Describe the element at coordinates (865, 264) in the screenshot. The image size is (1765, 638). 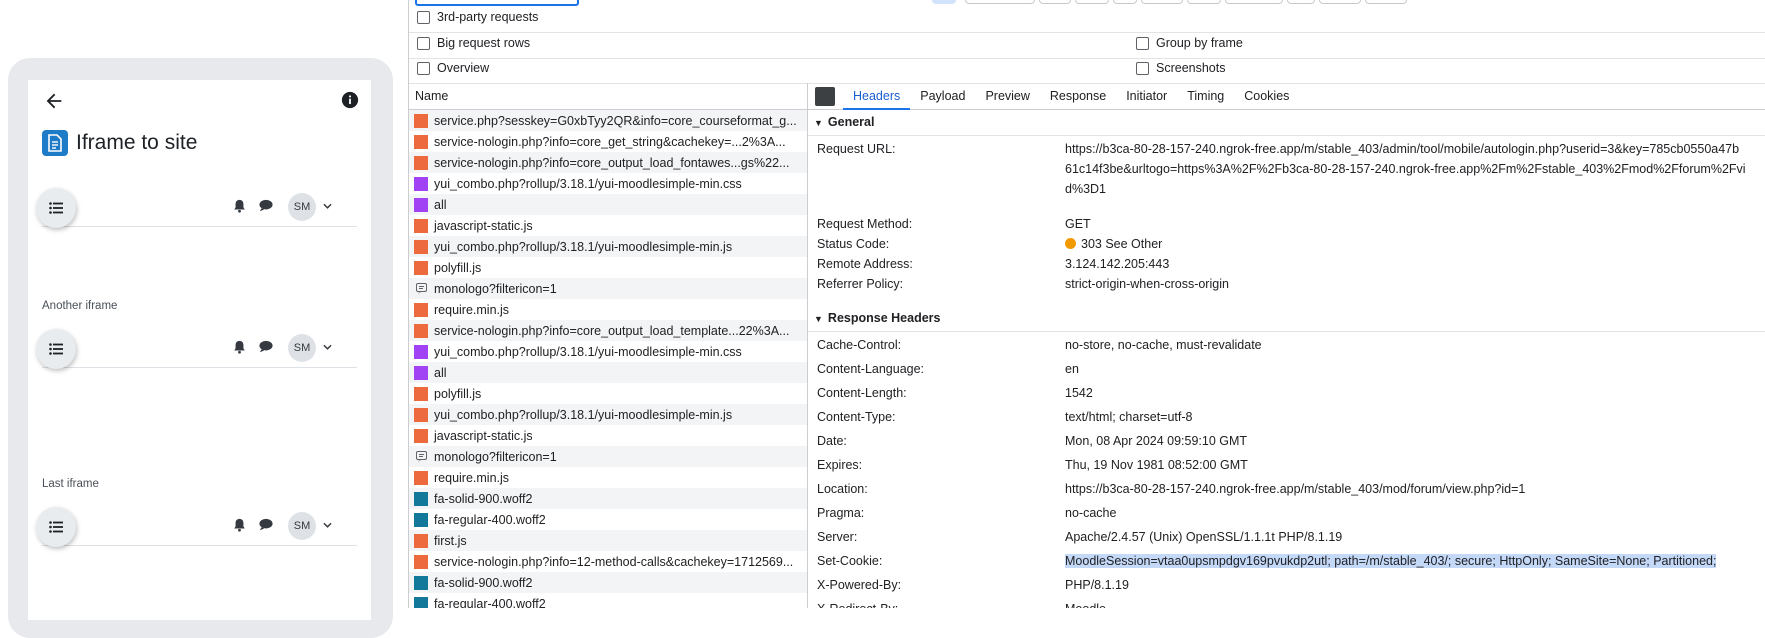
I see `header-key: Remote Address:` at that location.